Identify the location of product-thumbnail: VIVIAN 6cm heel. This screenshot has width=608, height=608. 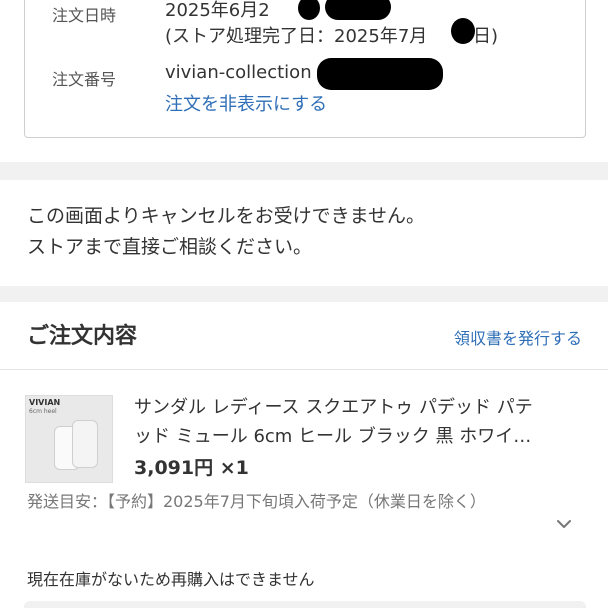
(69, 439).